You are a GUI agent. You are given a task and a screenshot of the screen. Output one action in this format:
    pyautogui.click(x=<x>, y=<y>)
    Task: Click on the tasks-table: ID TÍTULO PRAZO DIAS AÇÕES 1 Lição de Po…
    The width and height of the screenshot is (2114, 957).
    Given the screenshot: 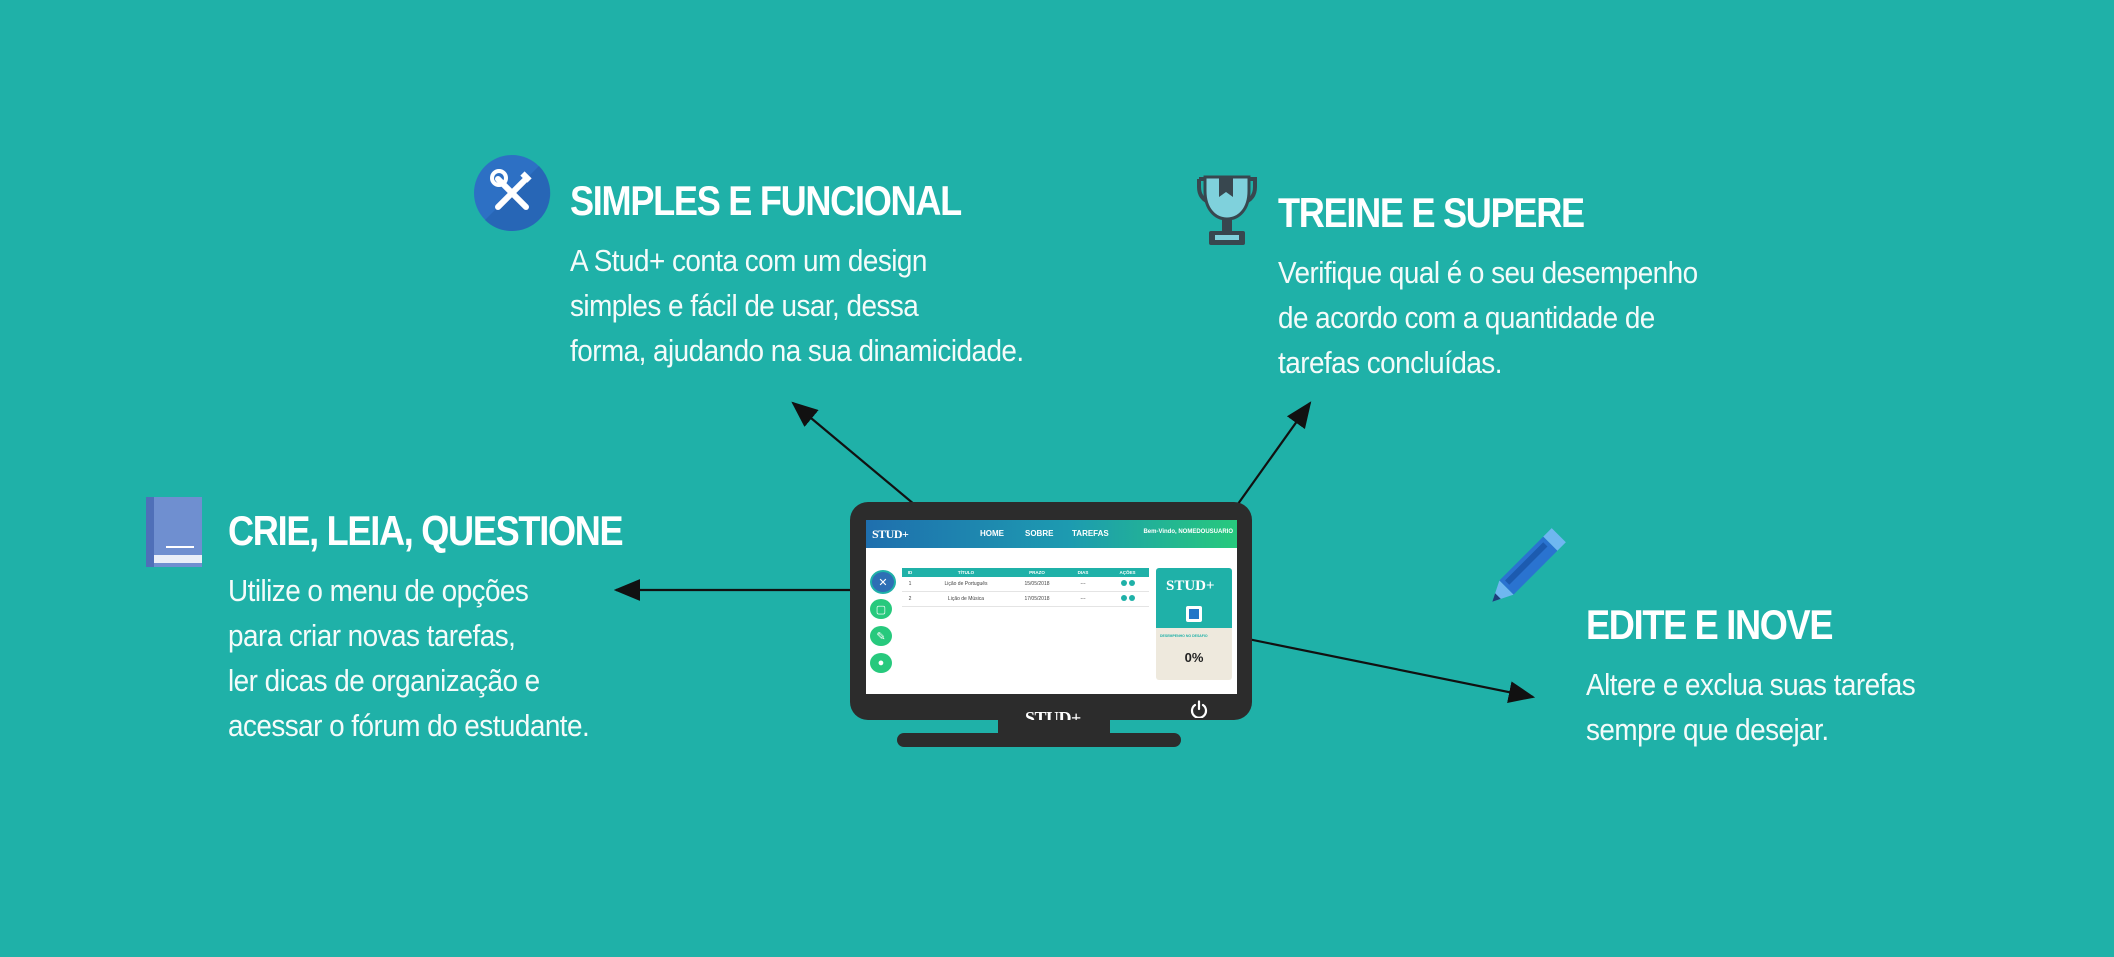 What is the action you would take?
    pyautogui.click(x=1025, y=587)
    